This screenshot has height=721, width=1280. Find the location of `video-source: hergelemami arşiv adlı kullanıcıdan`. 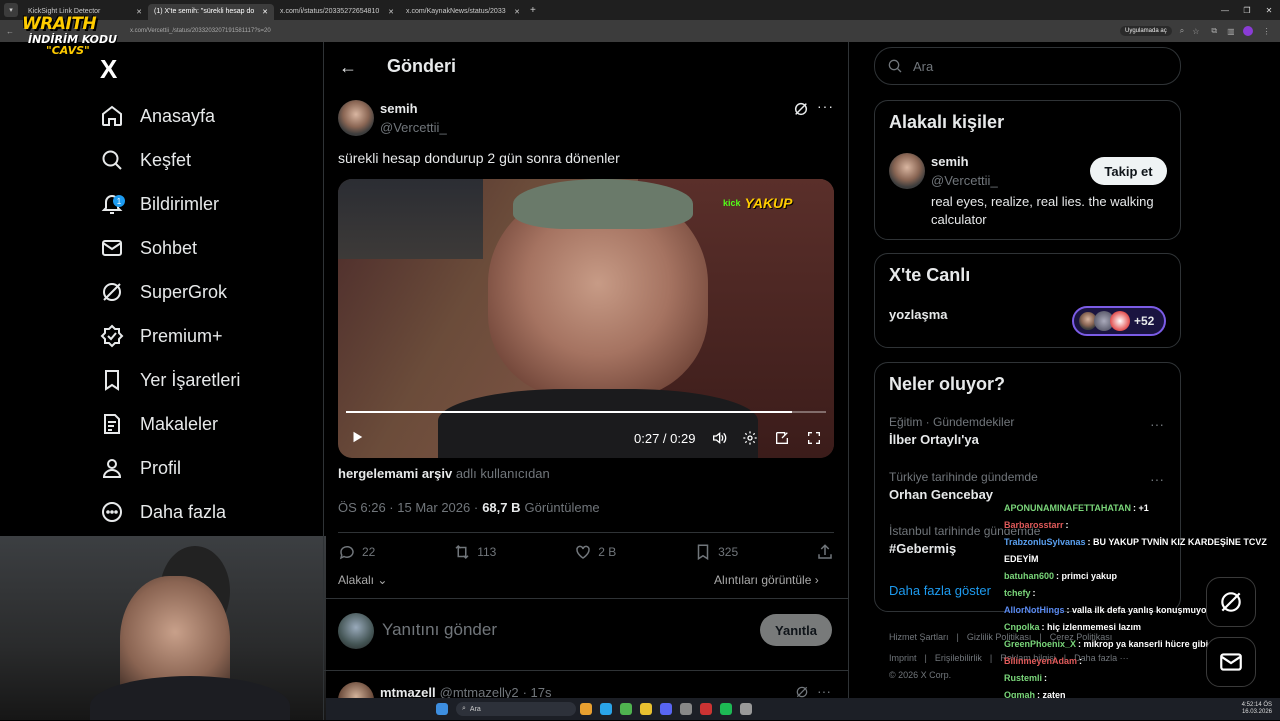

video-source: hergelemami arşiv adlı kullanıcıdan is located at coordinates (444, 473).